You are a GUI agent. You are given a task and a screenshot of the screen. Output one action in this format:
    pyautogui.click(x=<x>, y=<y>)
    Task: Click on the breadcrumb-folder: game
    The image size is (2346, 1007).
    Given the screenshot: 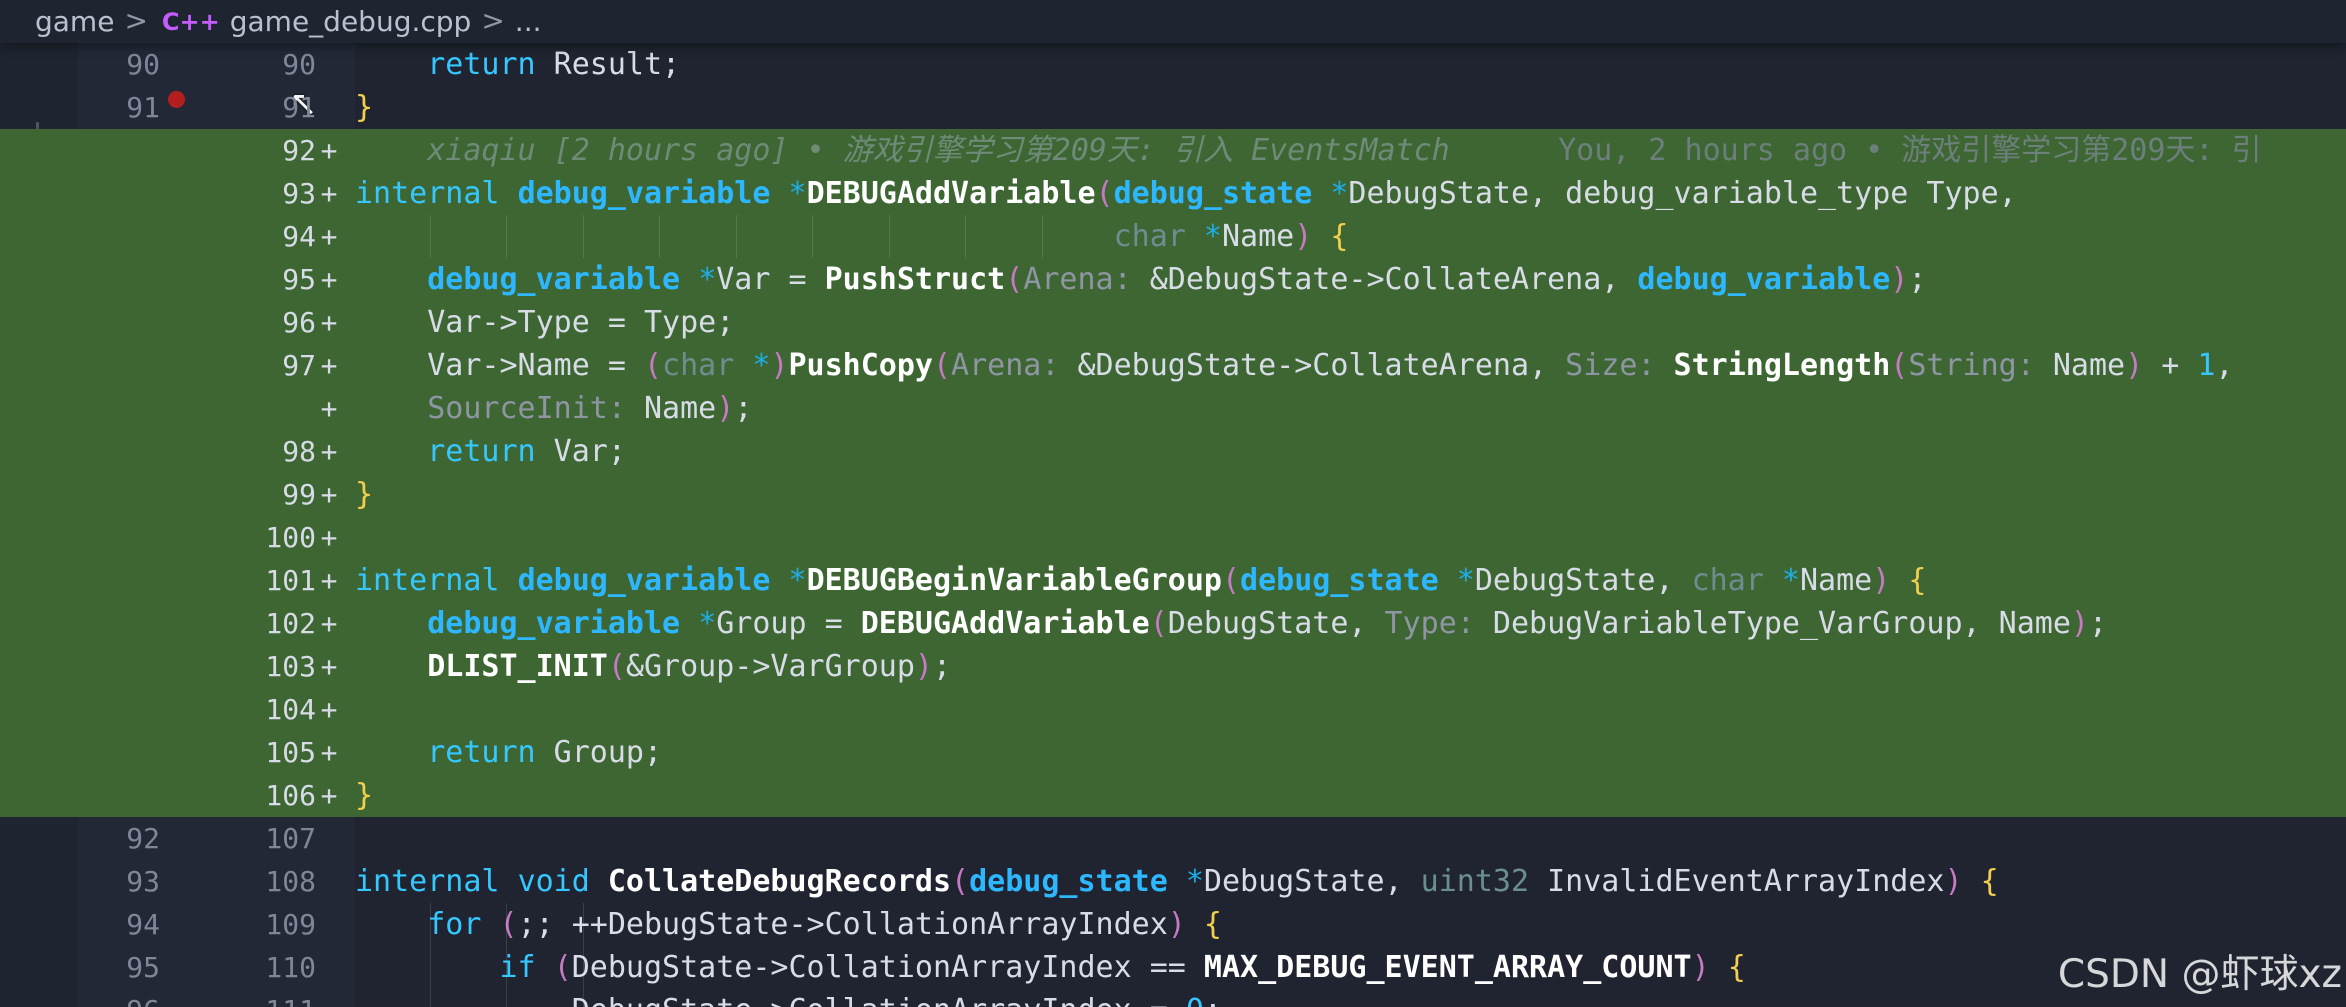 What is the action you would take?
    pyautogui.click(x=74, y=21)
    